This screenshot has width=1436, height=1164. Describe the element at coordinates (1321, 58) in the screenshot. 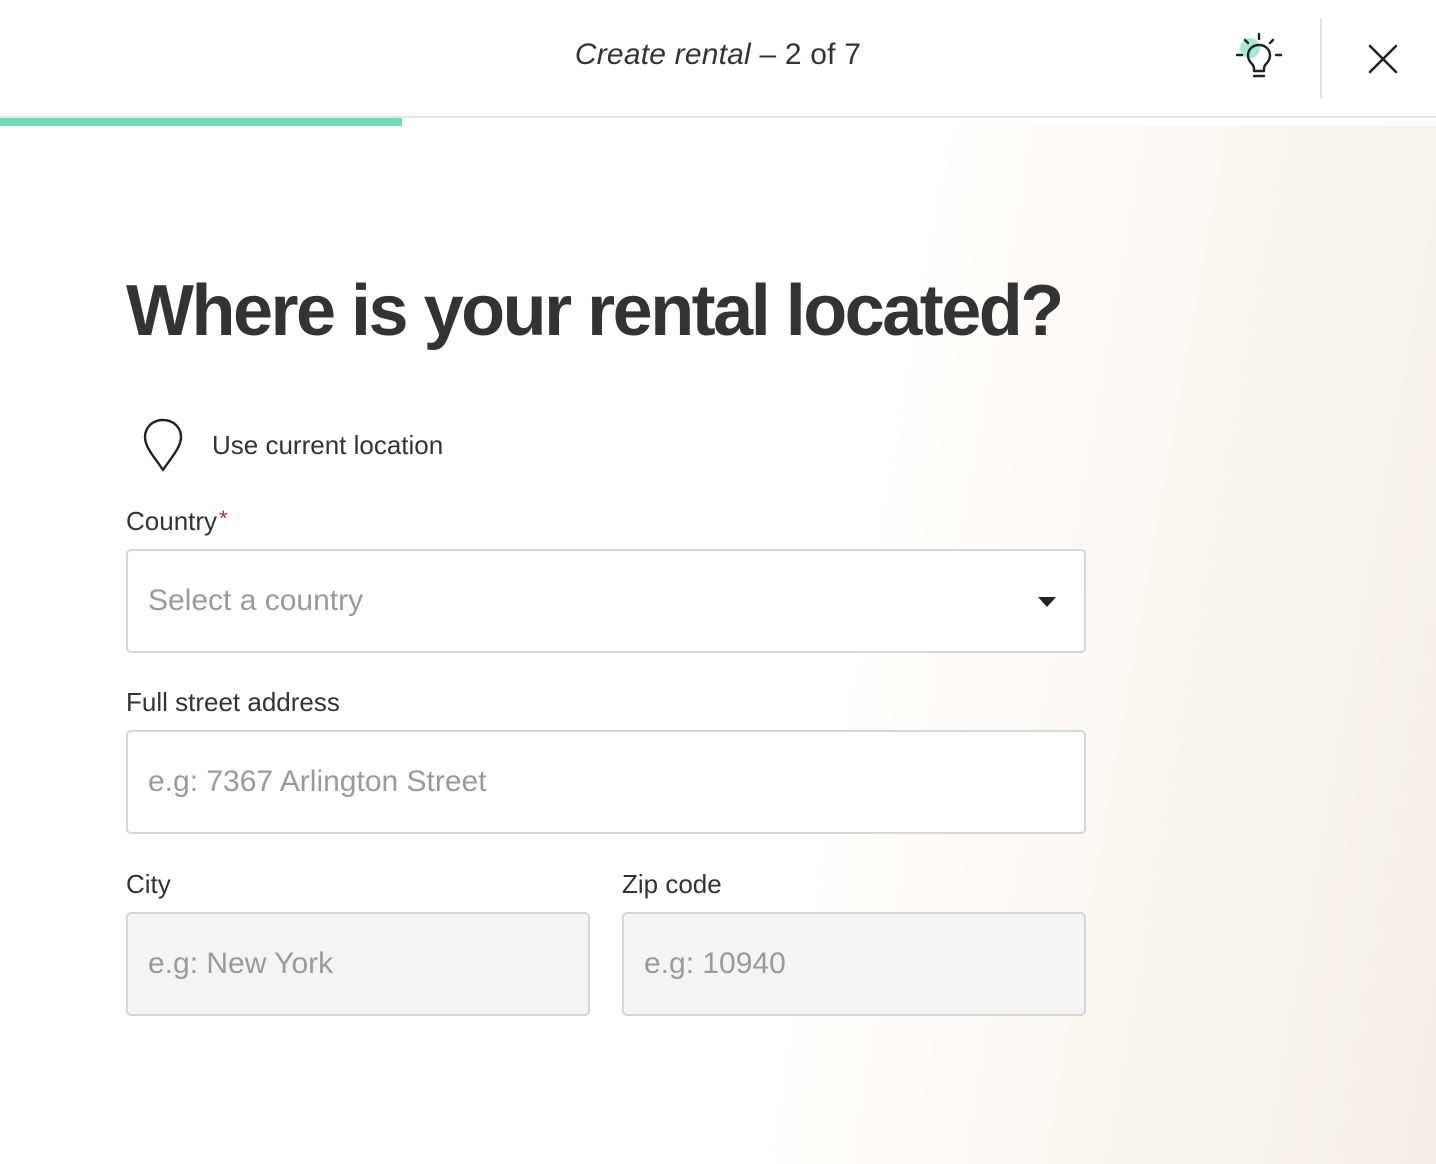

I see `header-divider` at that location.